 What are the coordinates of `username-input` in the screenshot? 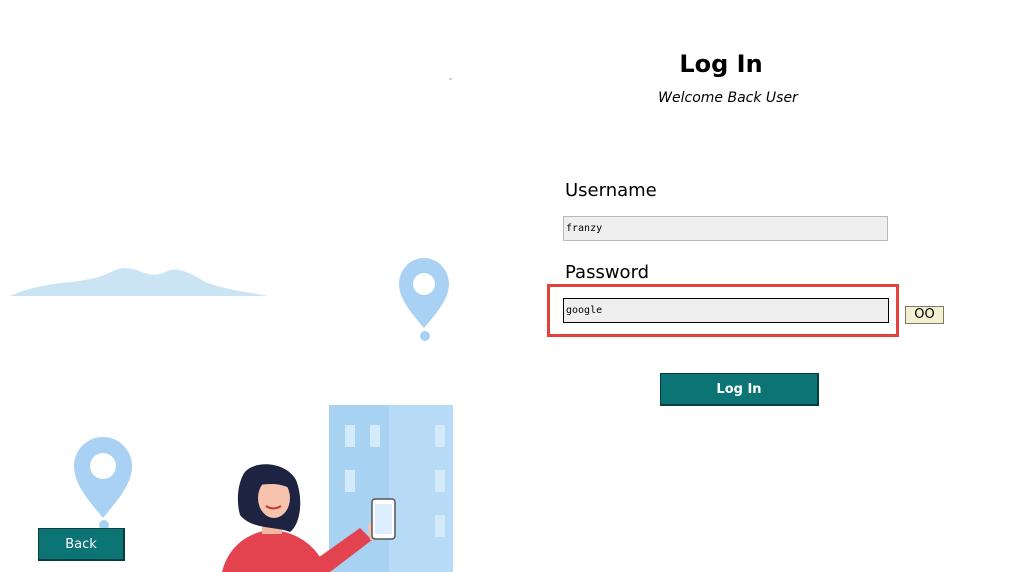 It's located at (725, 228).